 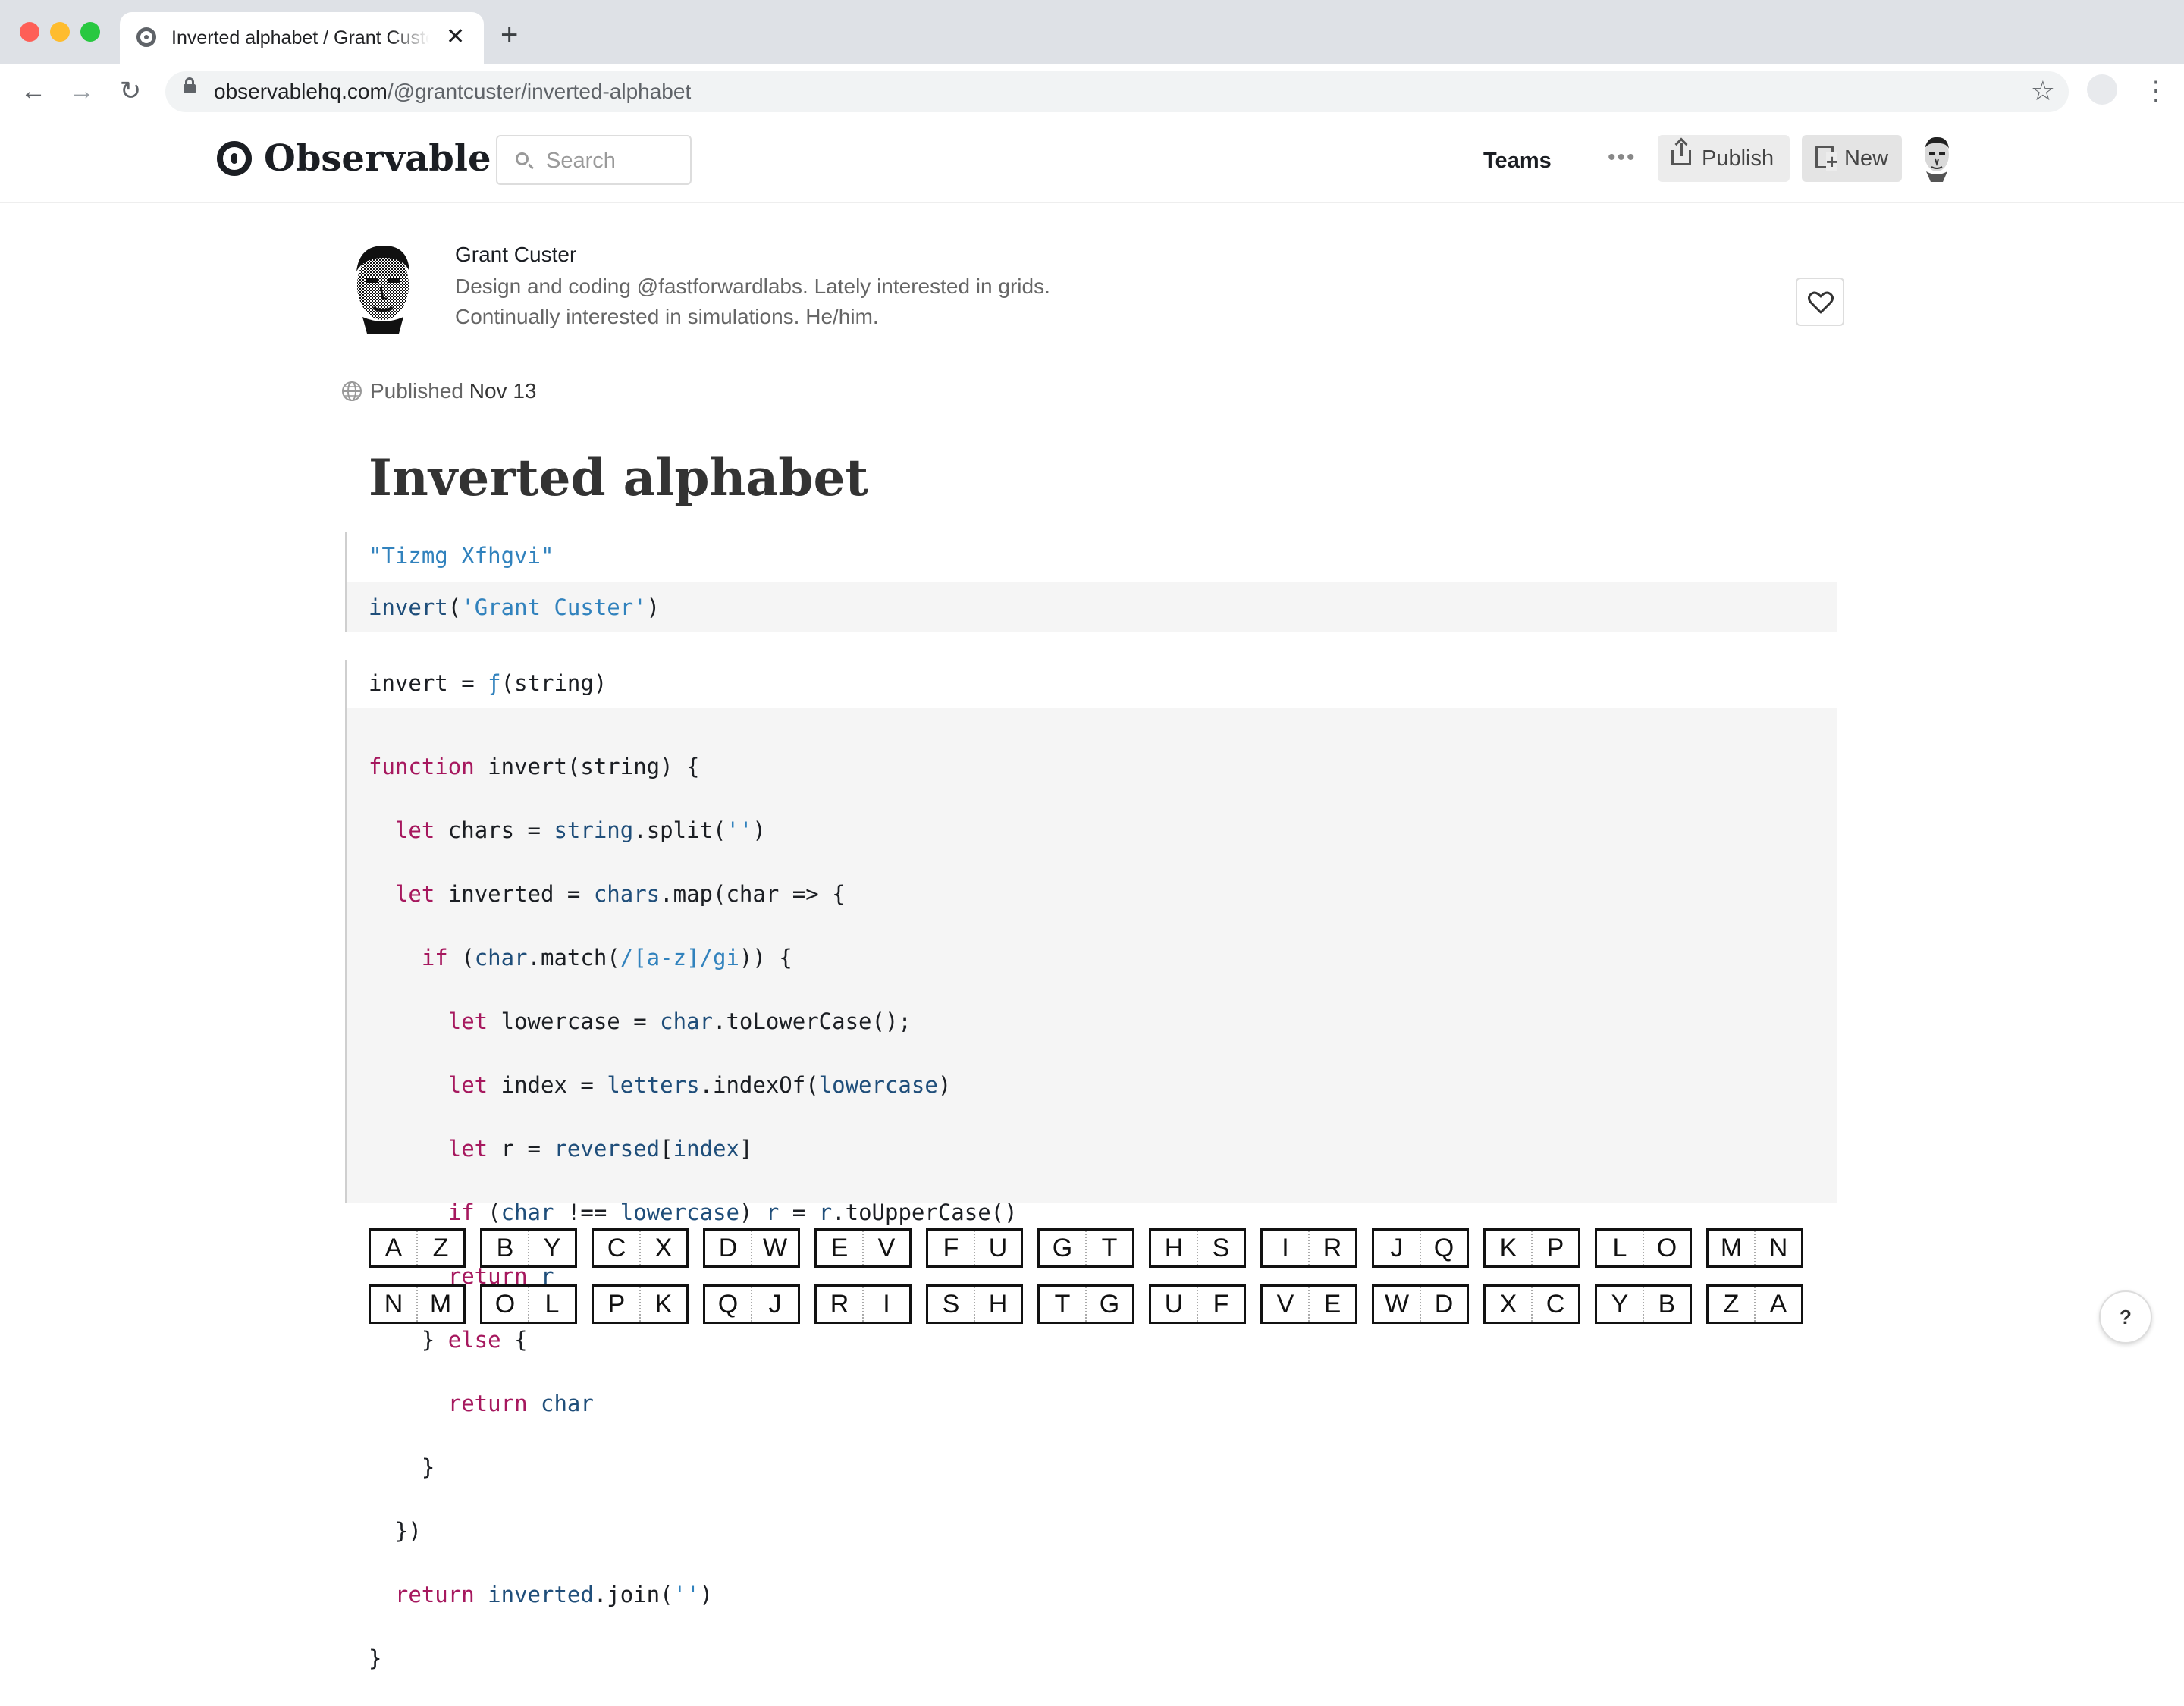 What do you see at coordinates (417, 1248) in the screenshot?
I see `letter-pair: AZ` at bounding box center [417, 1248].